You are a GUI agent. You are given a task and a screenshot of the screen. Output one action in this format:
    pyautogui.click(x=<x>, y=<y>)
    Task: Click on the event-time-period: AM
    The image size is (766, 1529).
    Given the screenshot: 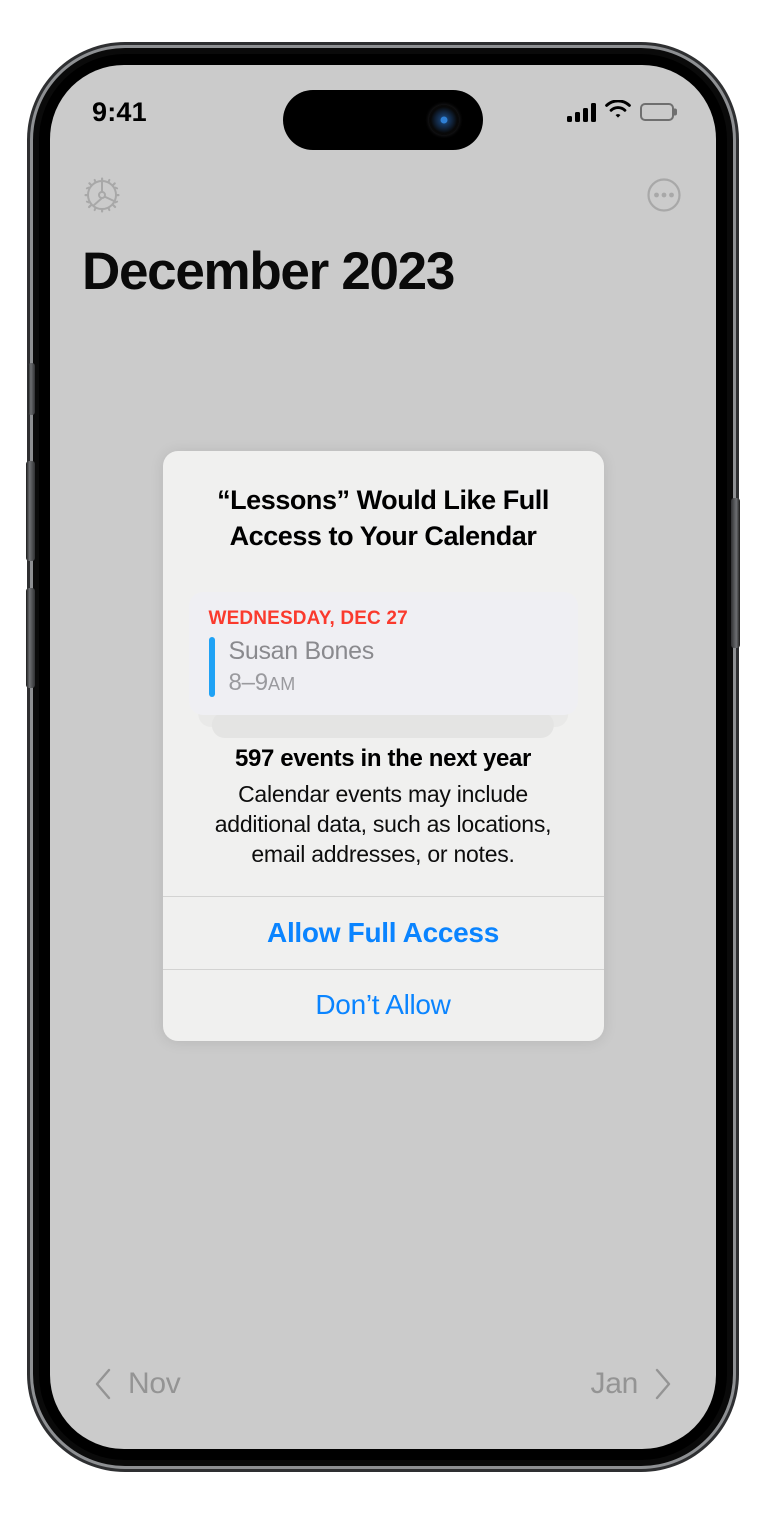 What is the action you would take?
    pyautogui.click(x=281, y=684)
    